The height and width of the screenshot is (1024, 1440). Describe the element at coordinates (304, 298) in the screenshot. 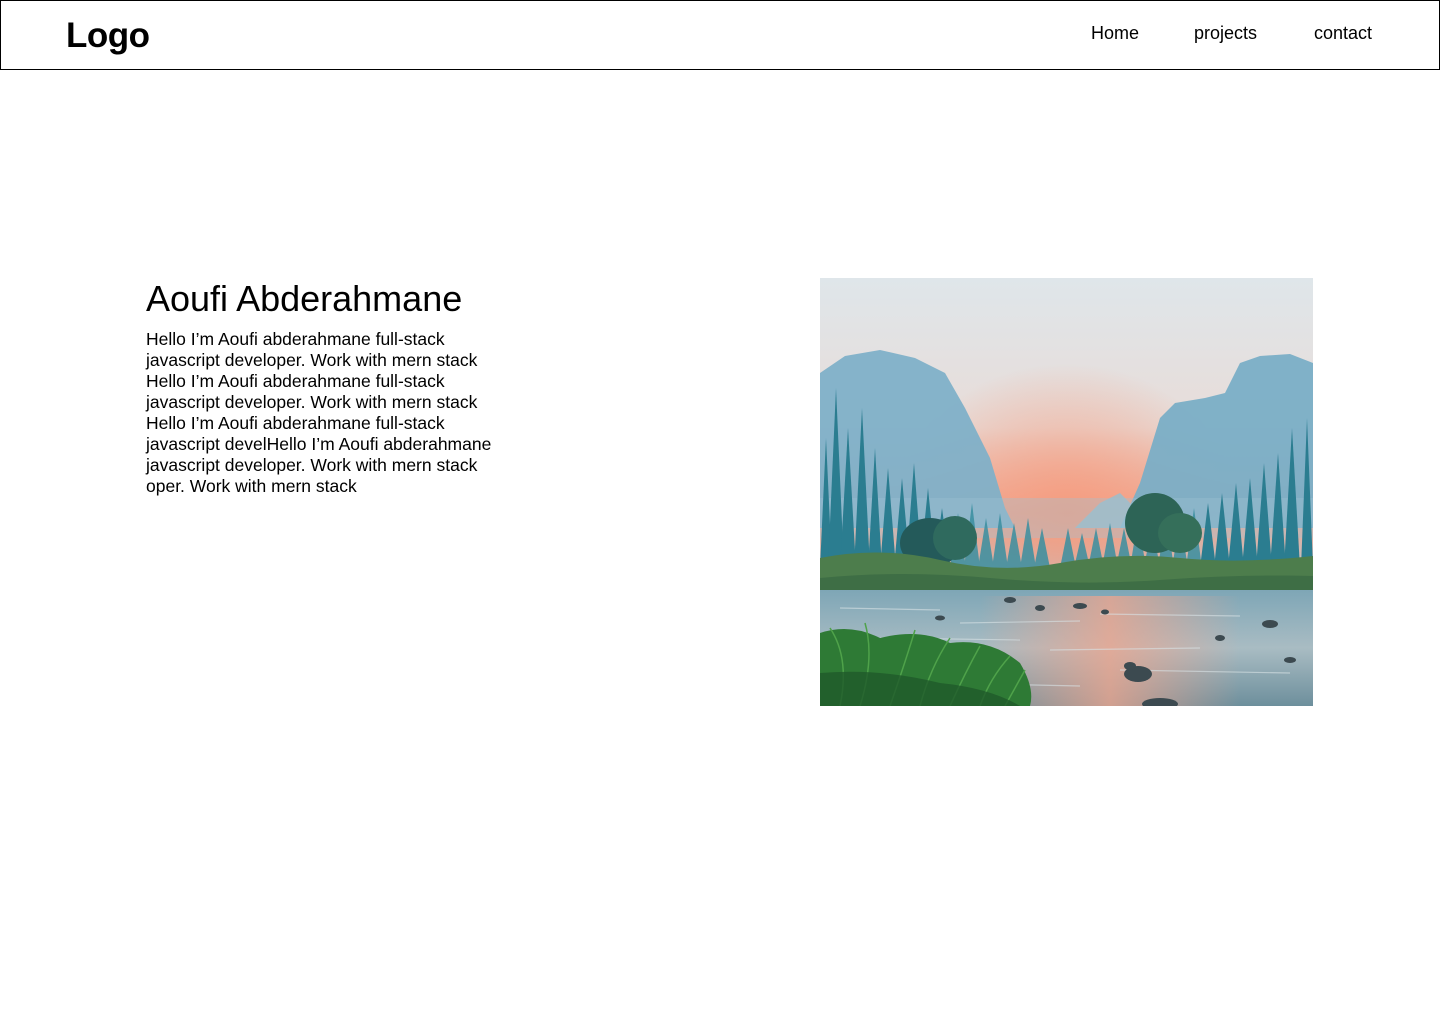

I see `hero-title: Aoufi Abderahmane` at that location.